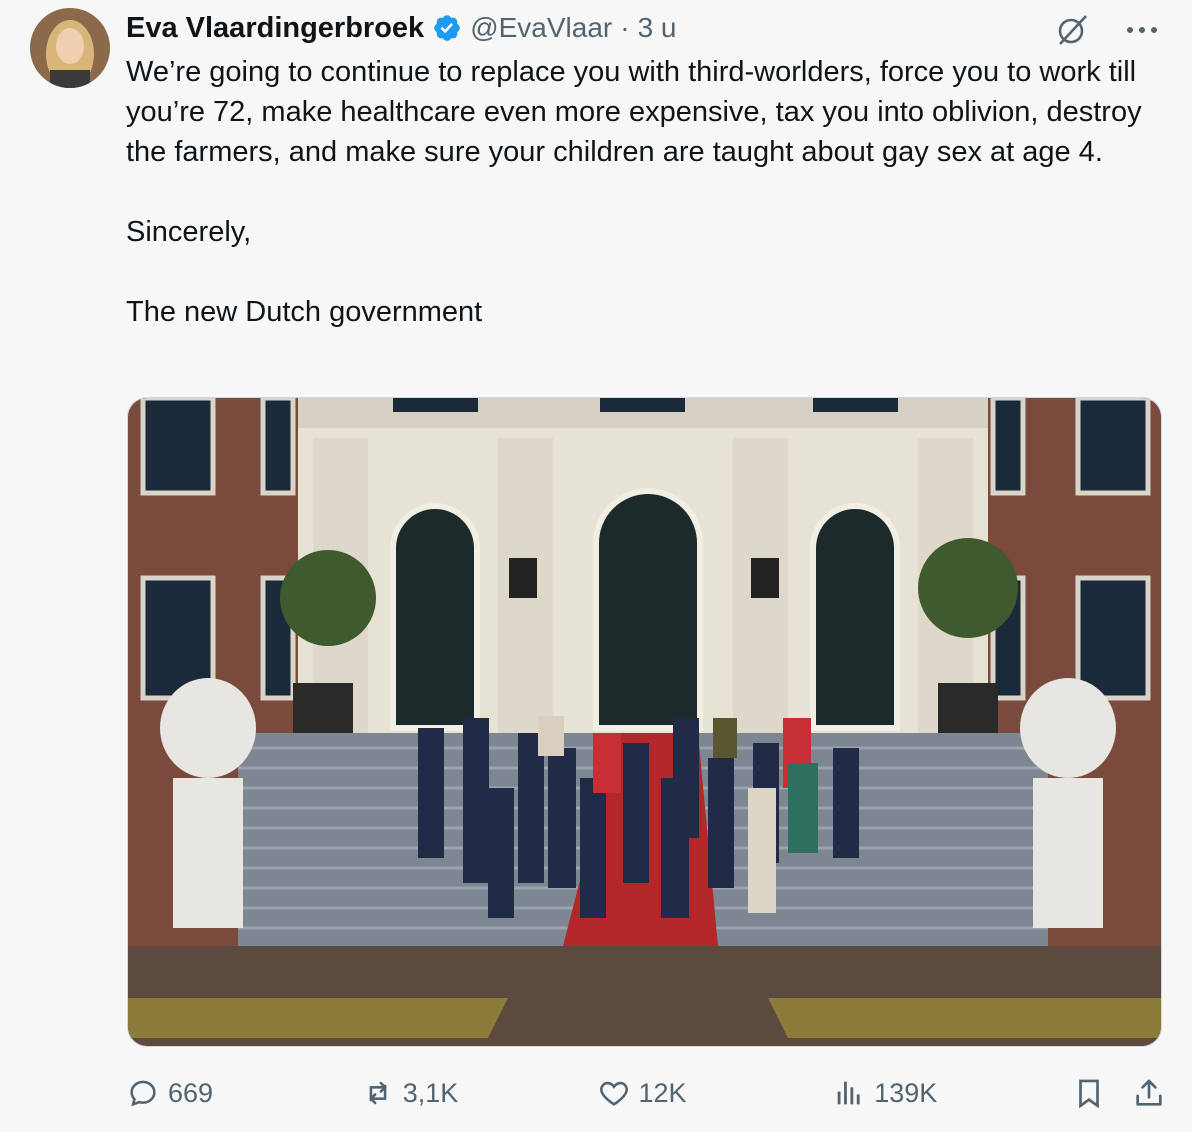 This screenshot has width=1192, height=1132. What do you see at coordinates (662, 1092) in the screenshot?
I see `like-count: 12K` at bounding box center [662, 1092].